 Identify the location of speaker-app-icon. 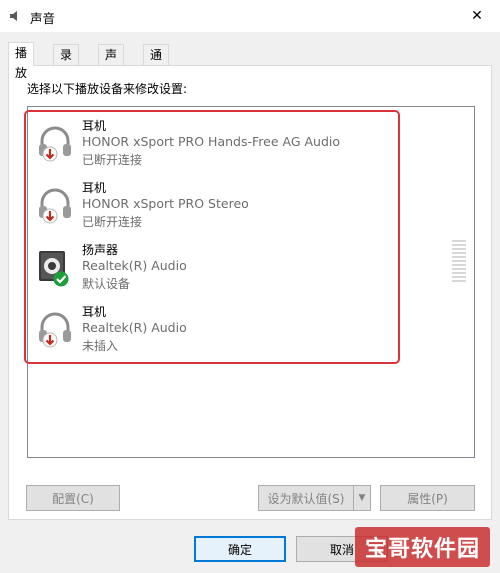
(13, 16).